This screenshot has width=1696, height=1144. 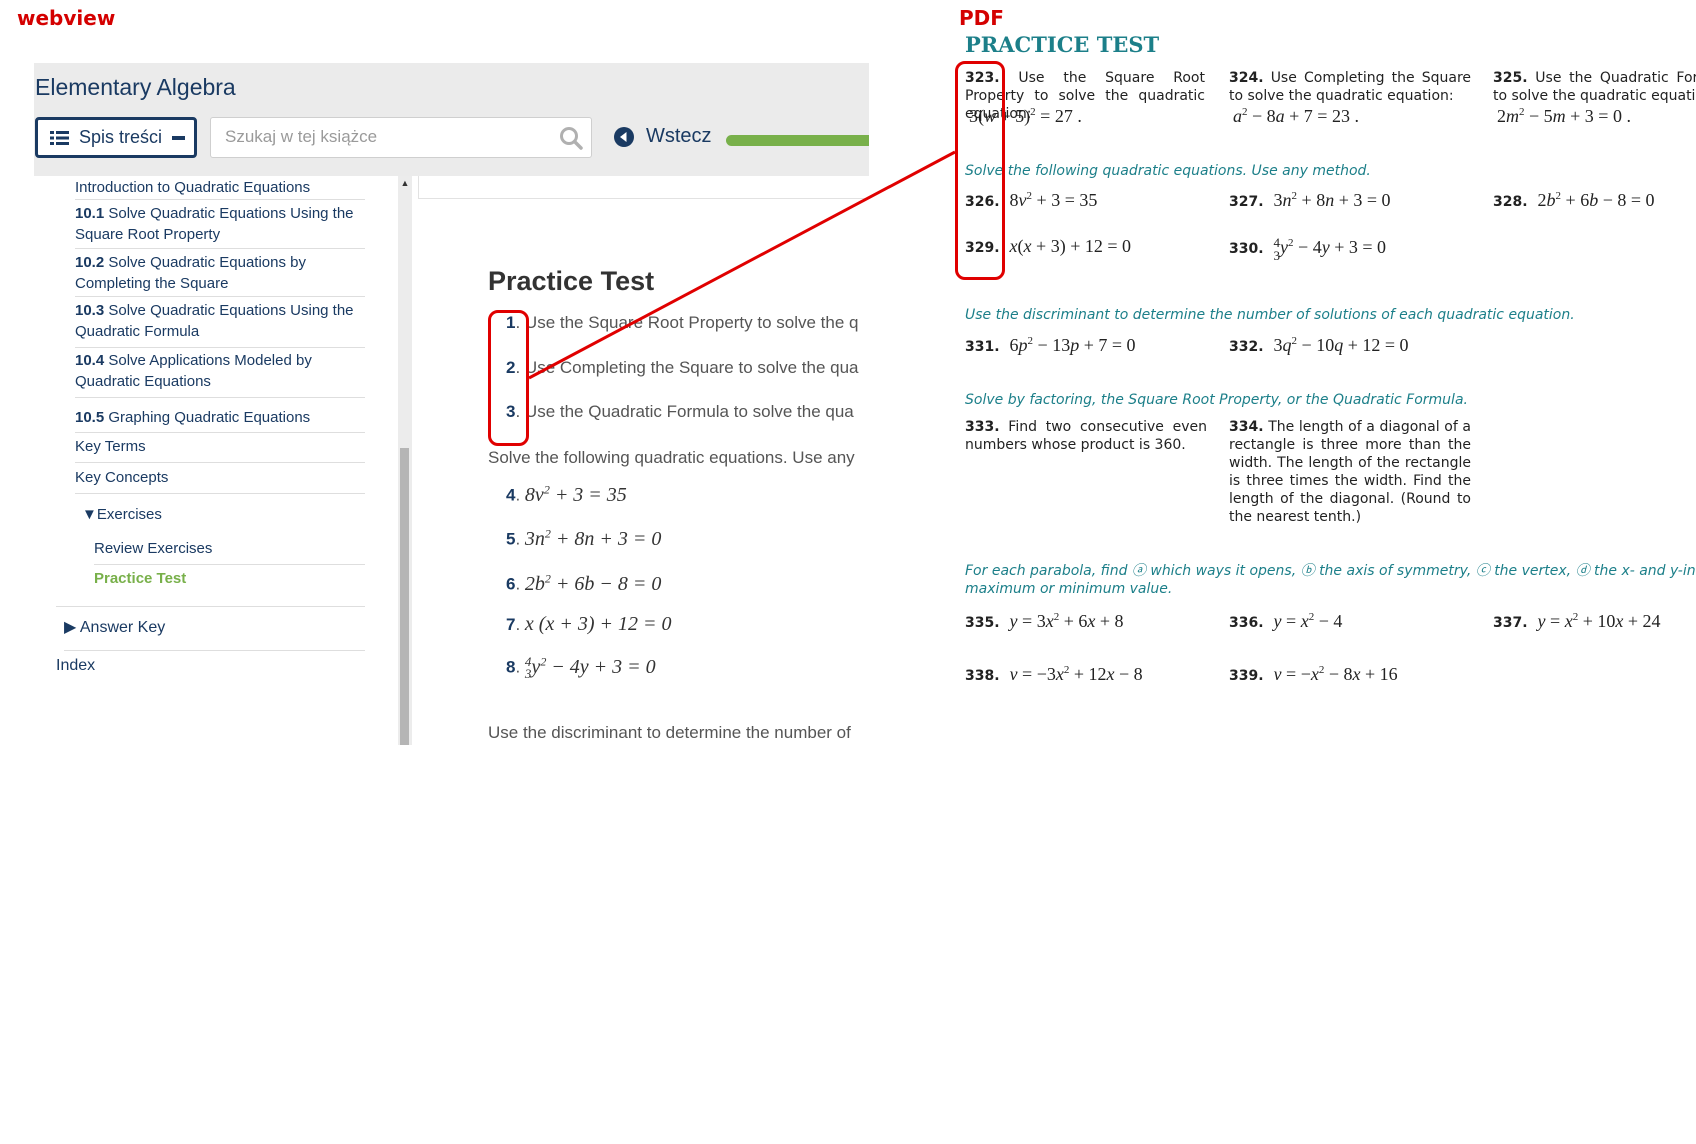 What do you see at coordinates (70, 627) in the screenshot?
I see `triangle-right-icon: ▶` at bounding box center [70, 627].